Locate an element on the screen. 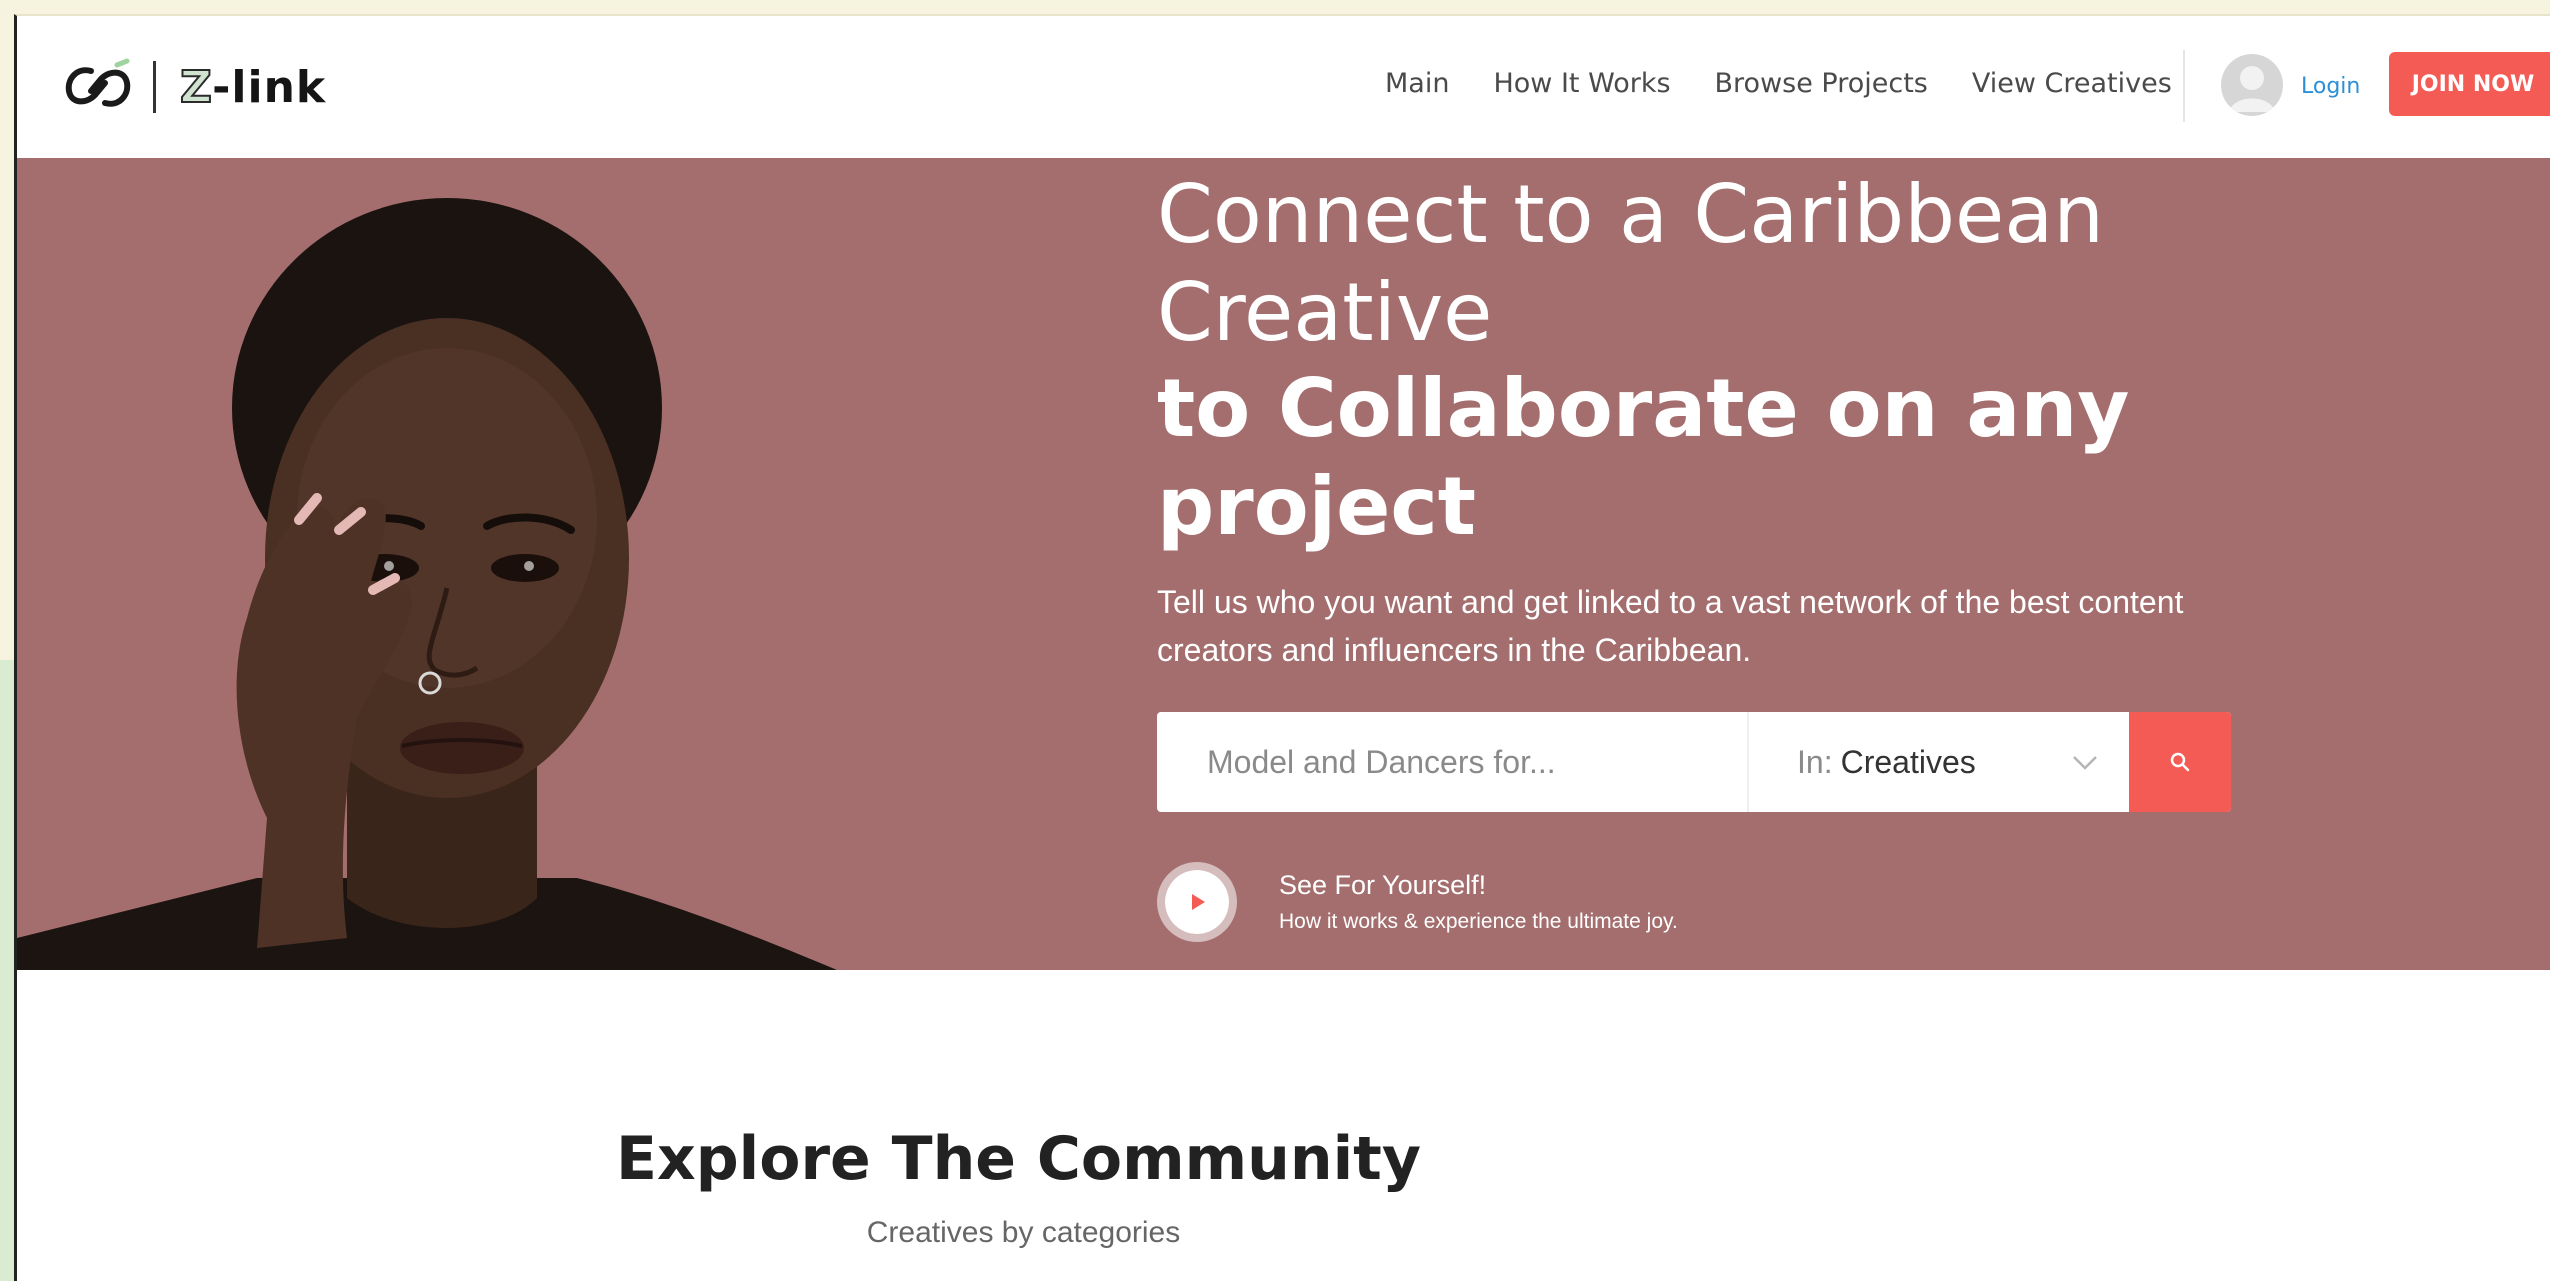 The image size is (2550, 1281). explore-section-title: Explore The Community is located at coordinates (1283, 1159).